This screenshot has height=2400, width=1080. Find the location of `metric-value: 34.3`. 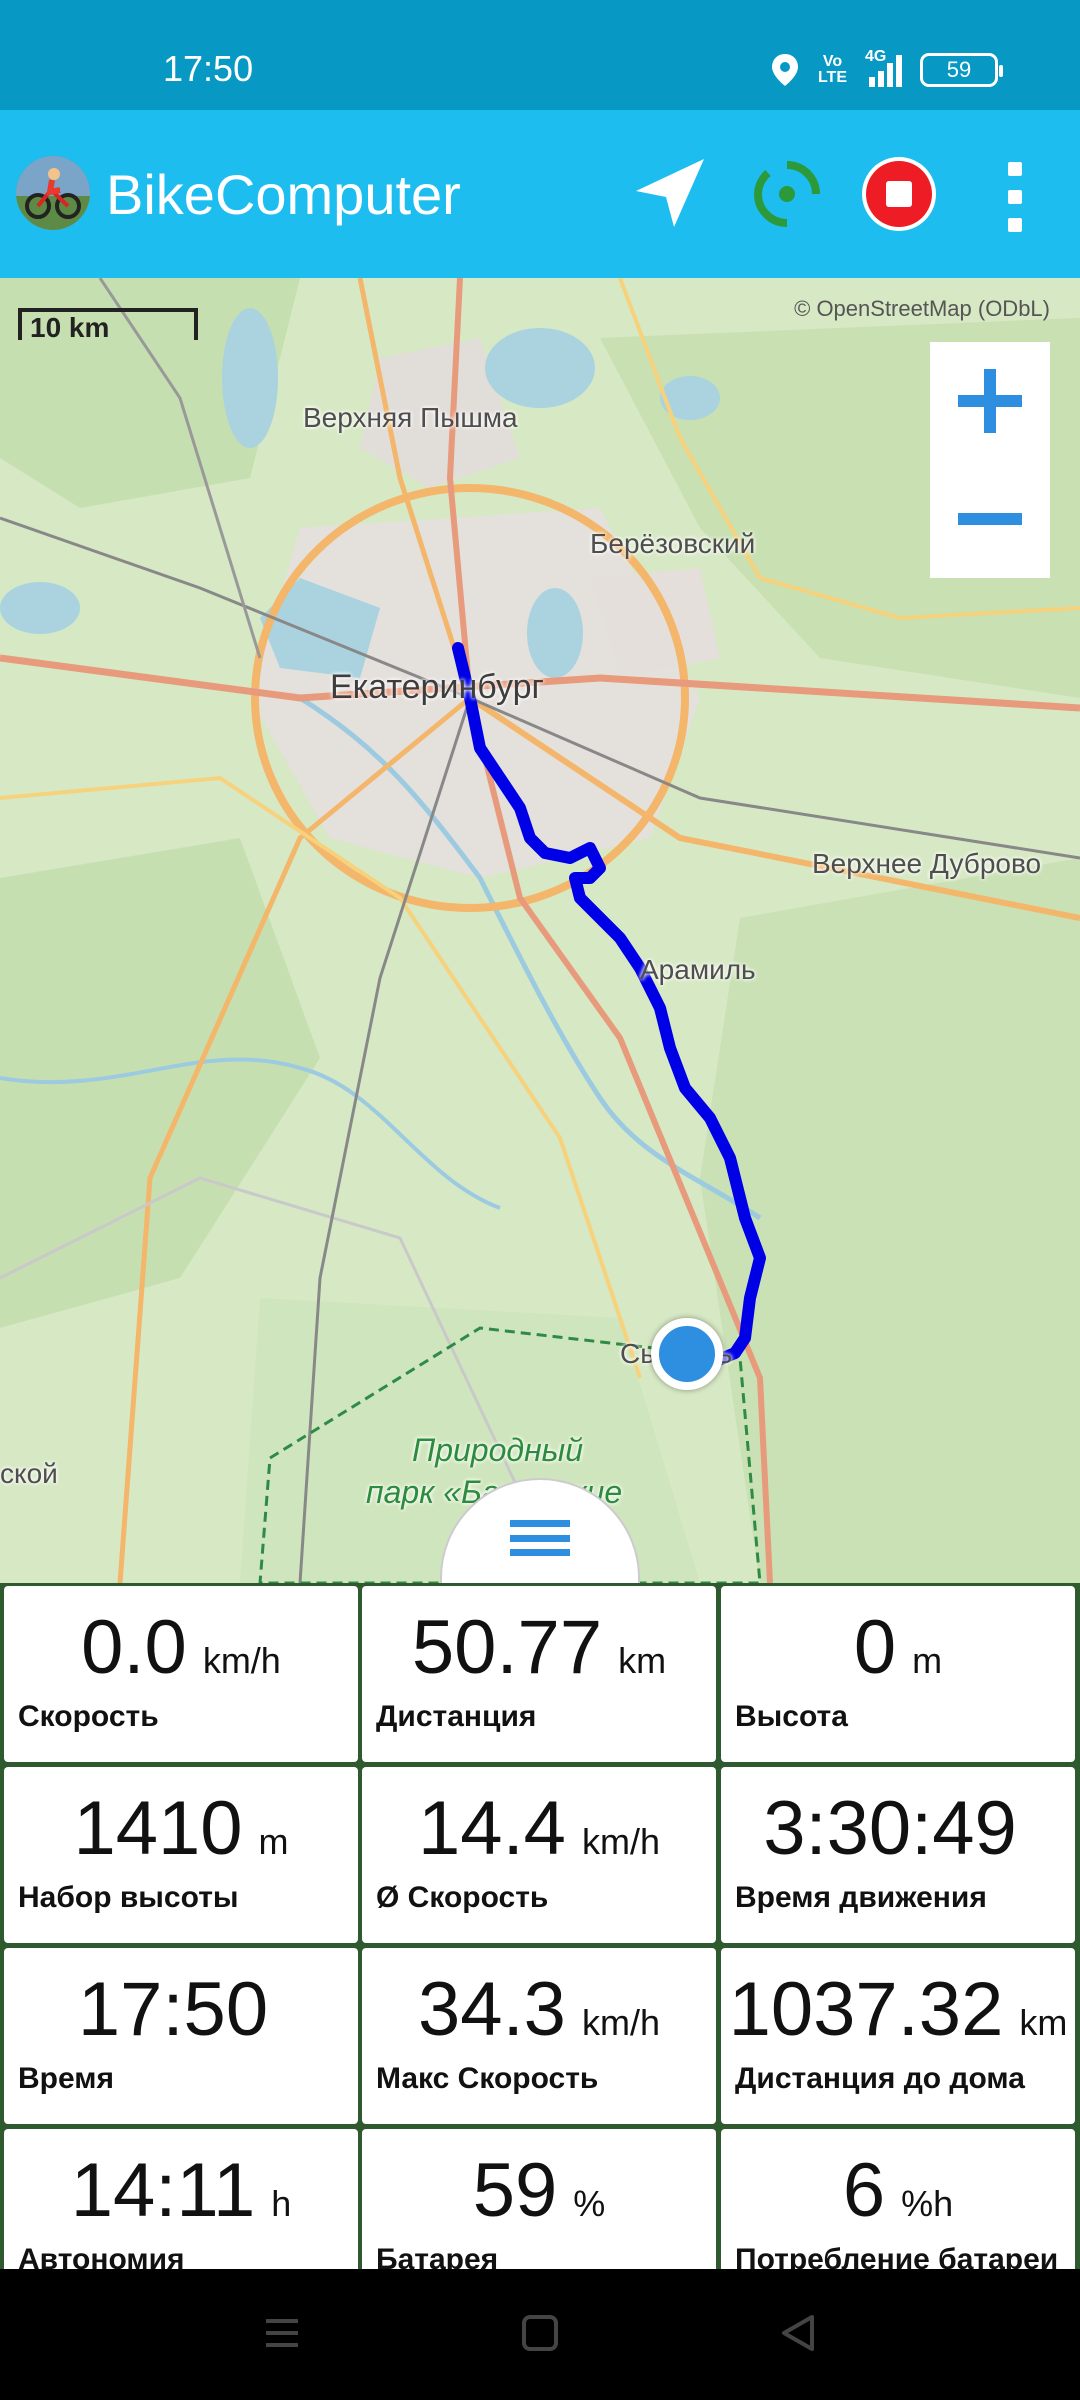

metric-value: 34.3 is located at coordinates (492, 2009).